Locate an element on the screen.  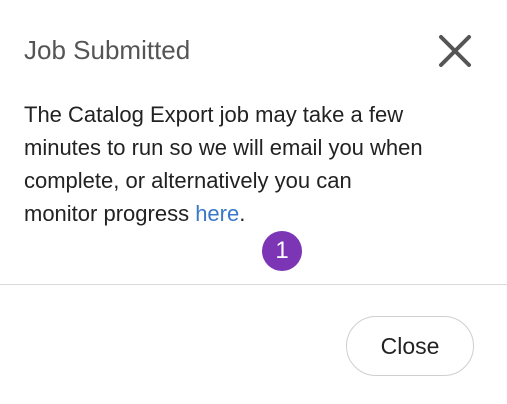
message-line: The Catalog Export job may take a few is located at coordinates (214, 114).